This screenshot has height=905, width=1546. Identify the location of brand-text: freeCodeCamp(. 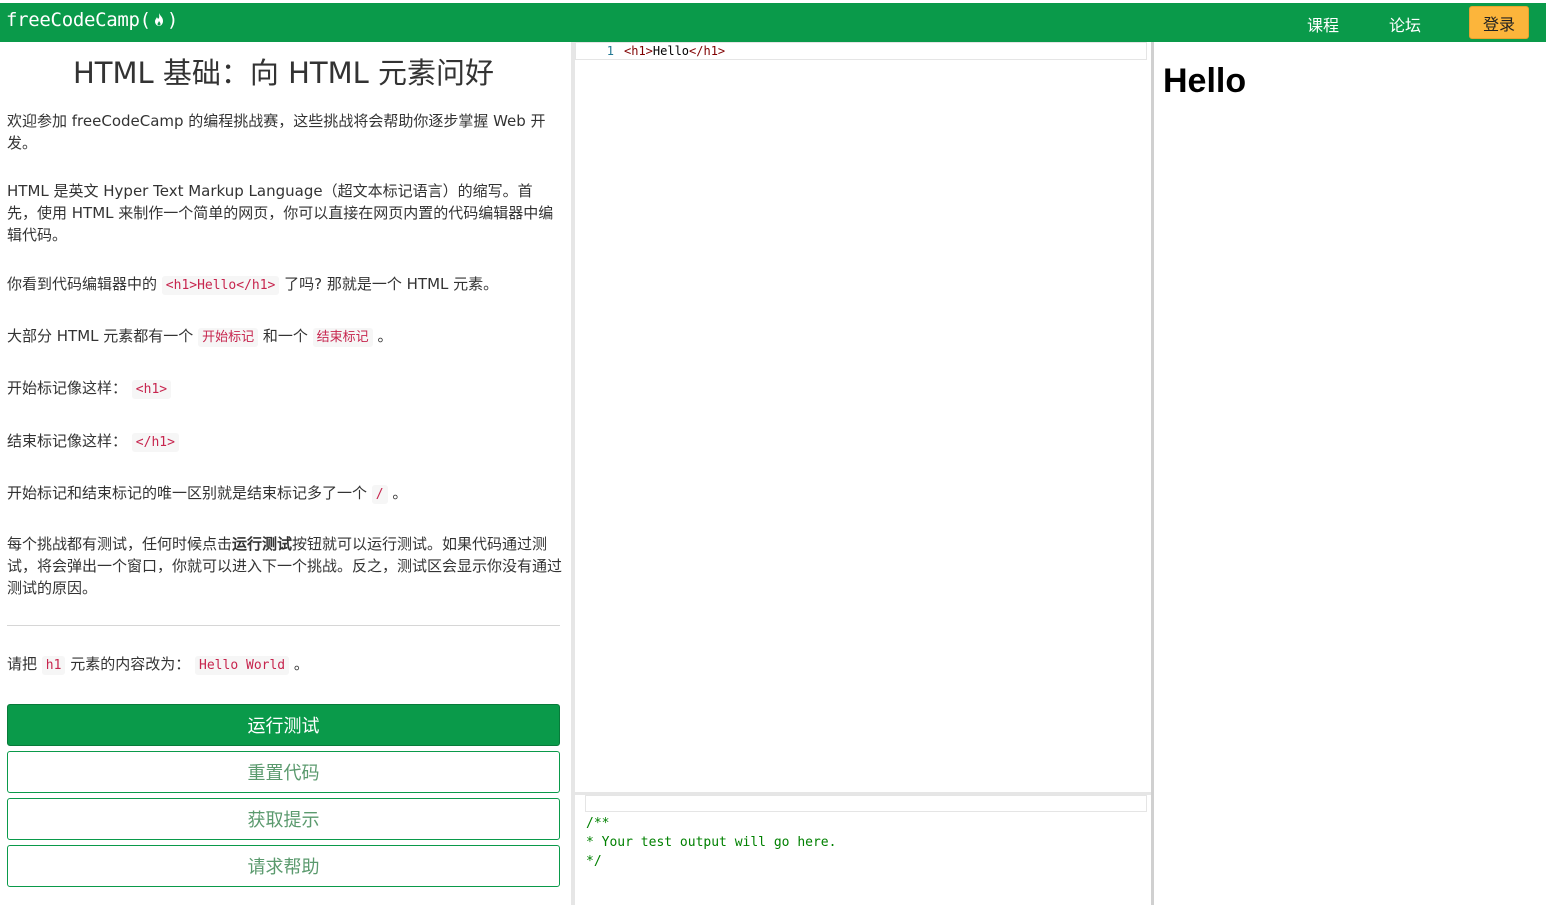
(78, 20).